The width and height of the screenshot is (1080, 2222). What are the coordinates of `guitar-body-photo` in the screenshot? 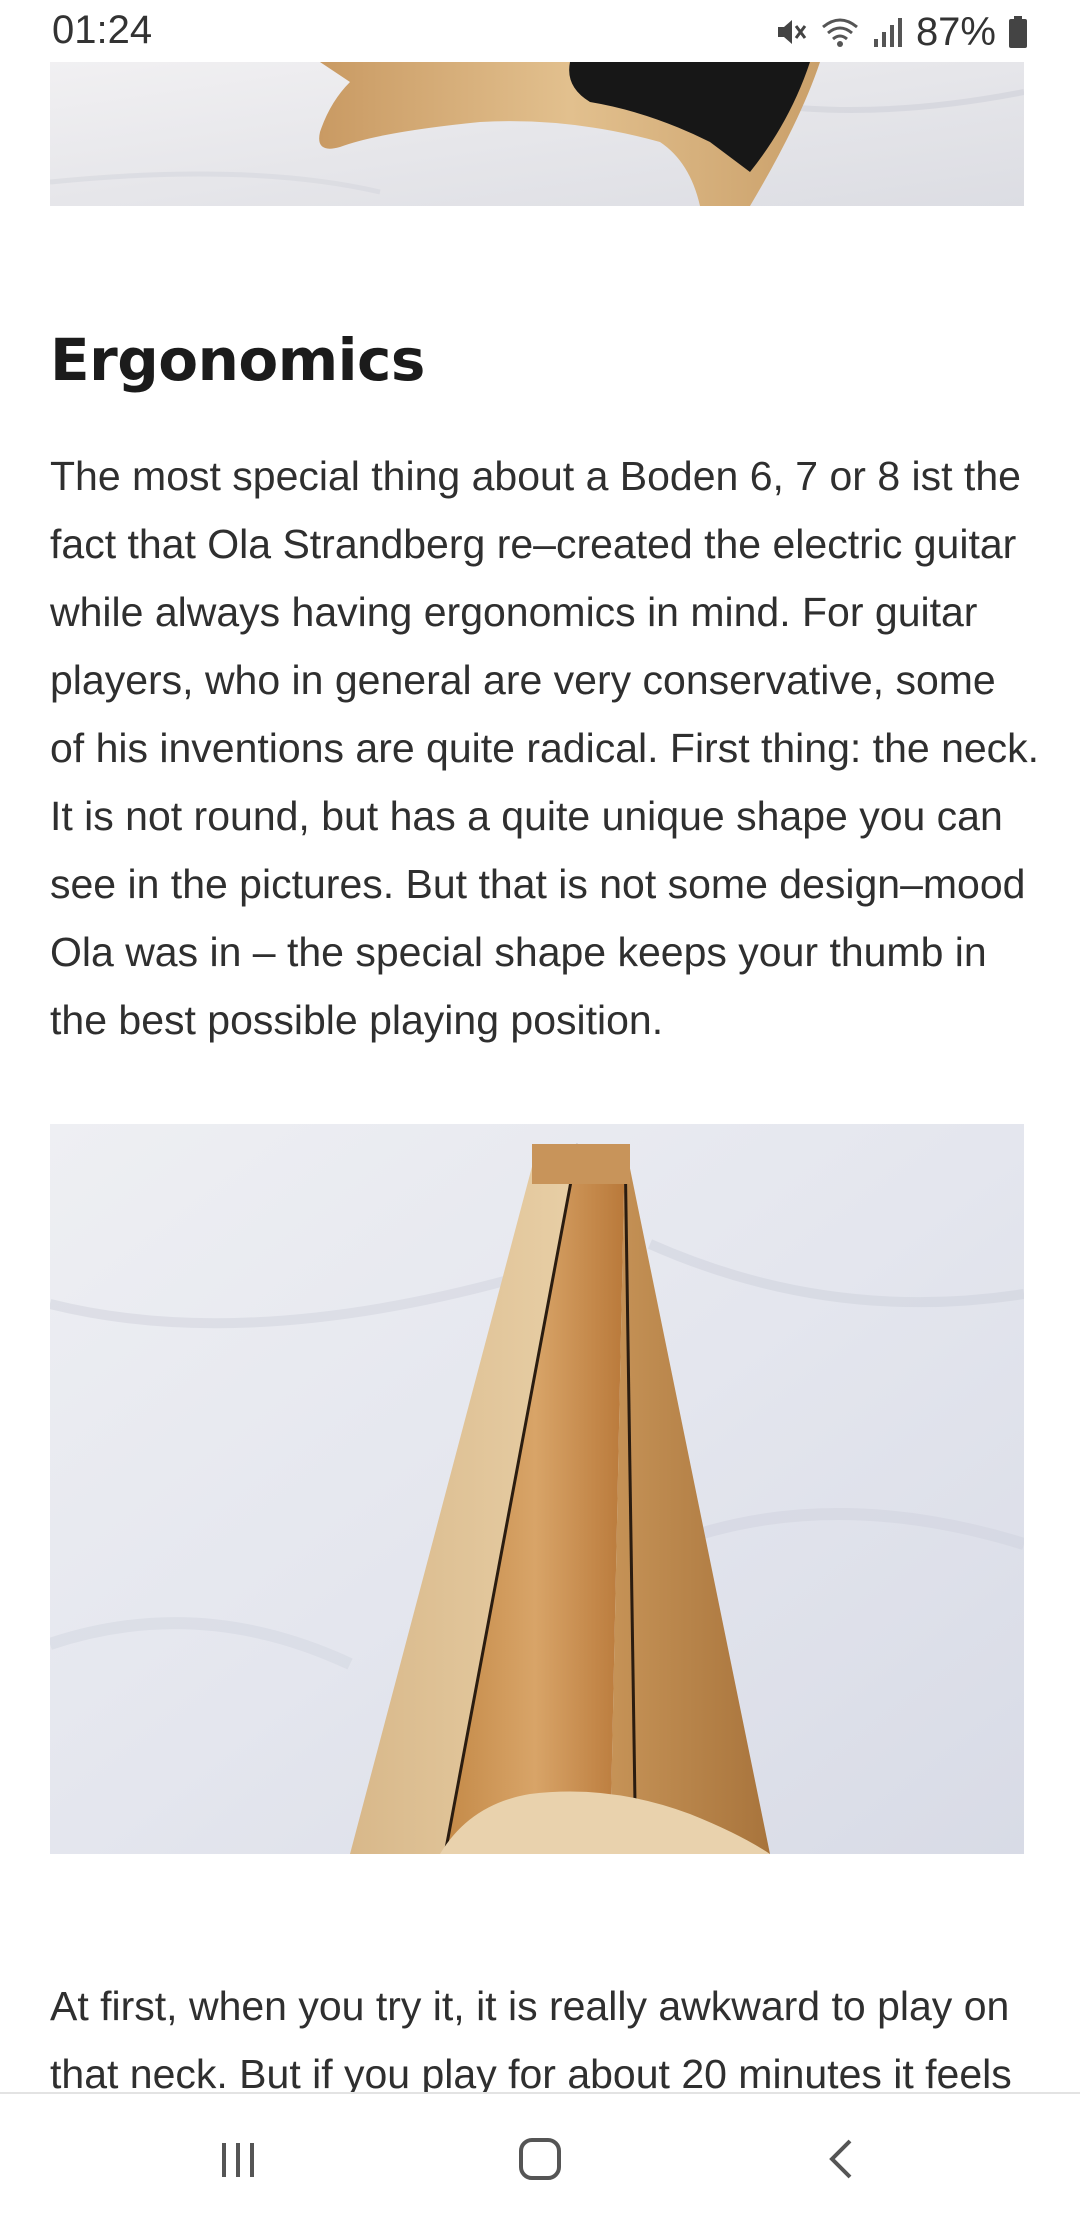 It's located at (537, 134).